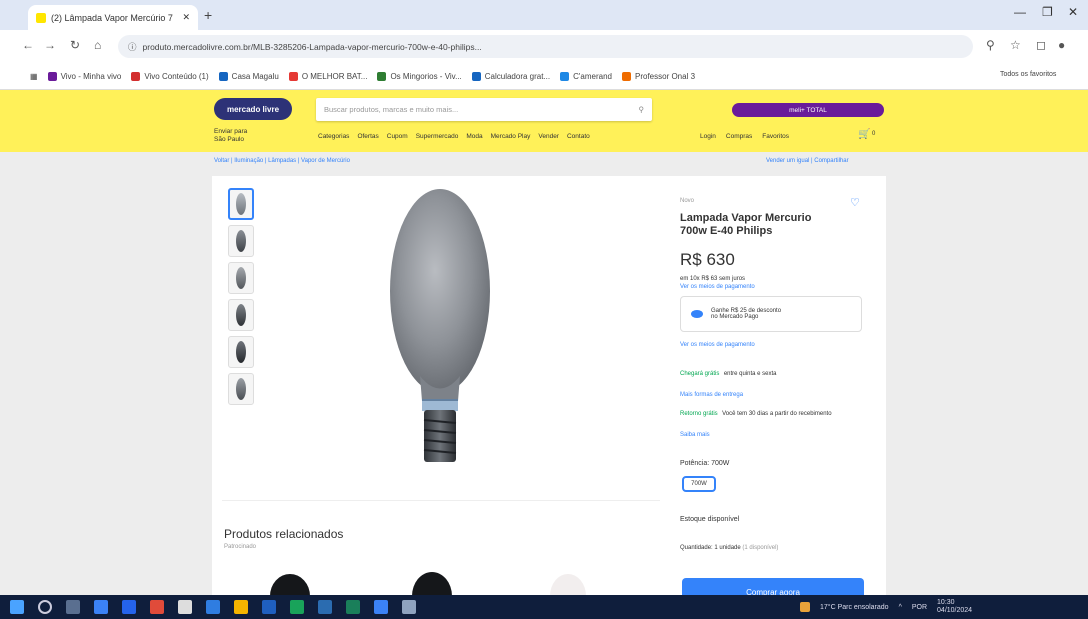 This screenshot has height=619, width=1088. What do you see at coordinates (854, 607) in the screenshot?
I see `weather-text: 17°C Parc ensolarado` at bounding box center [854, 607].